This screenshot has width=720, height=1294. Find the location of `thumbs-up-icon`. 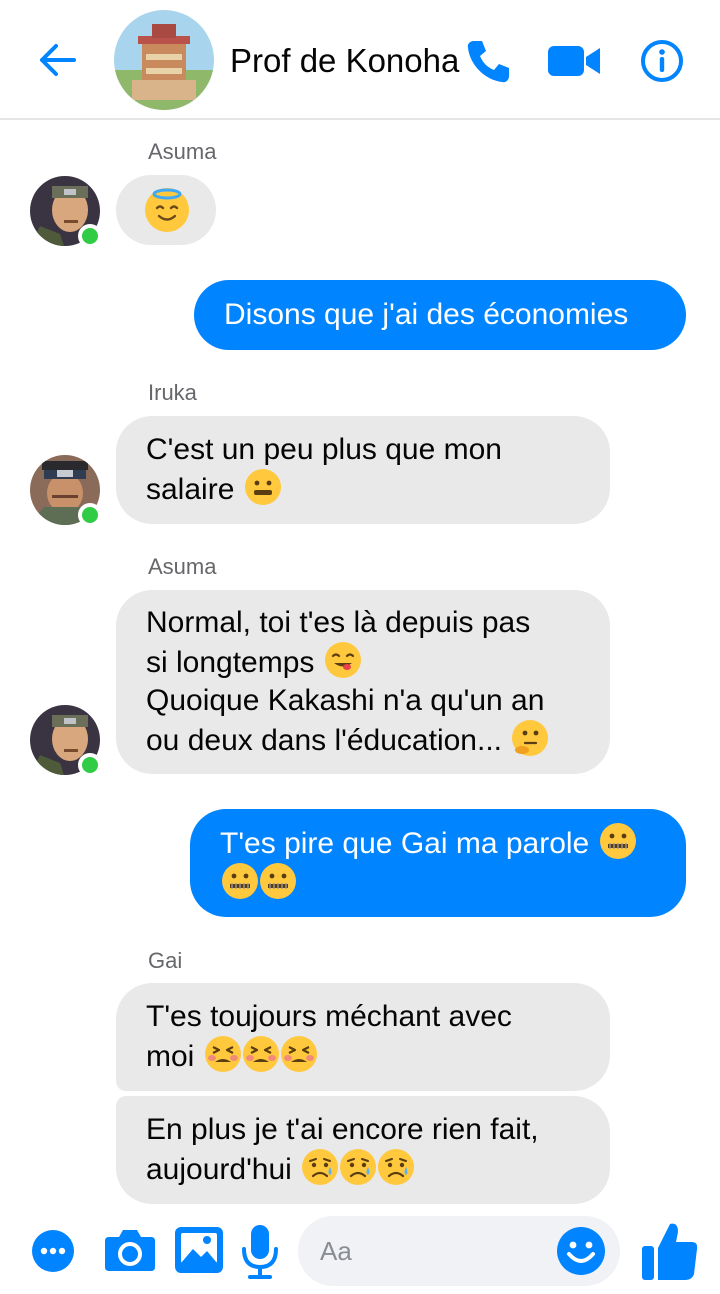

thumbs-up-icon is located at coordinates (670, 1251).